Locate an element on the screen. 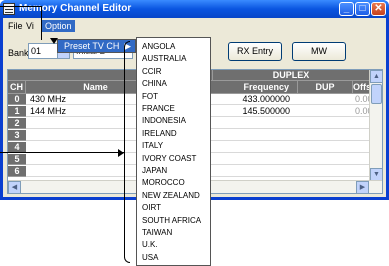 The height and width of the screenshot is (266, 389). tv-channel-item: CCIR is located at coordinates (152, 72).